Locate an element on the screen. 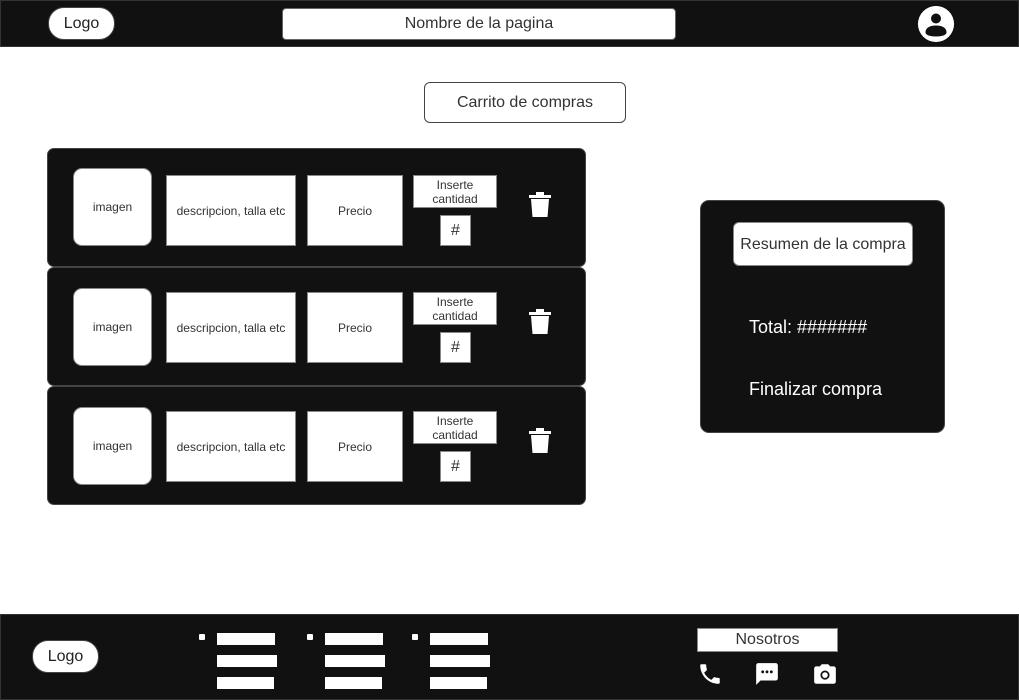 This screenshot has width=1019, height=700. camera-icon is located at coordinates (825, 674).